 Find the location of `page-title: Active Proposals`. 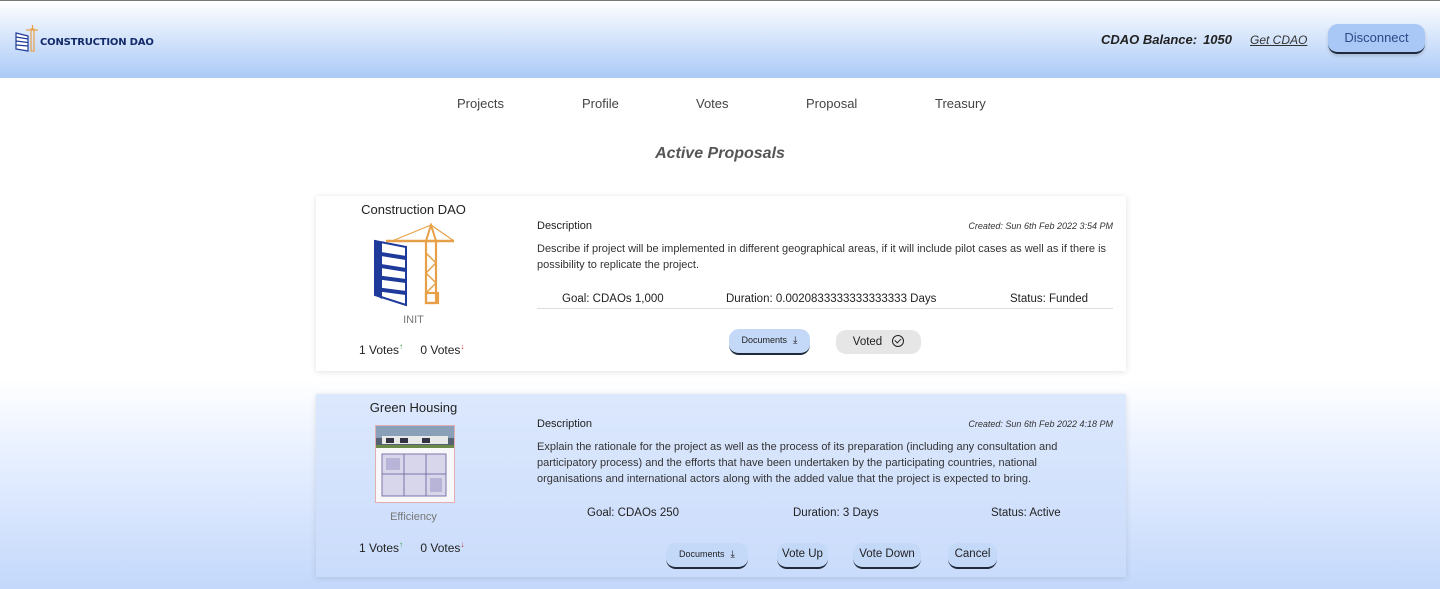

page-title: Active Proposals is located at coordinates (720, 153).